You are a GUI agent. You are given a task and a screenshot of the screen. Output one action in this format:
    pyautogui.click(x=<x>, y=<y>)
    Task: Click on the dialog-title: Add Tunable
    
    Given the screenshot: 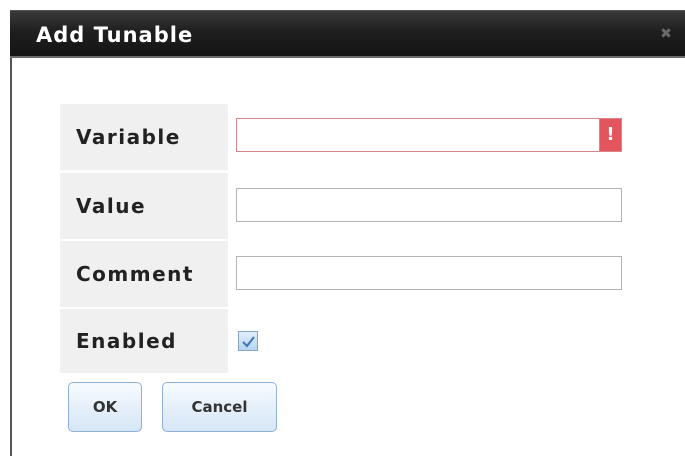 What is the action you would take?
    pyautogui.click(x=115, y=35)
    